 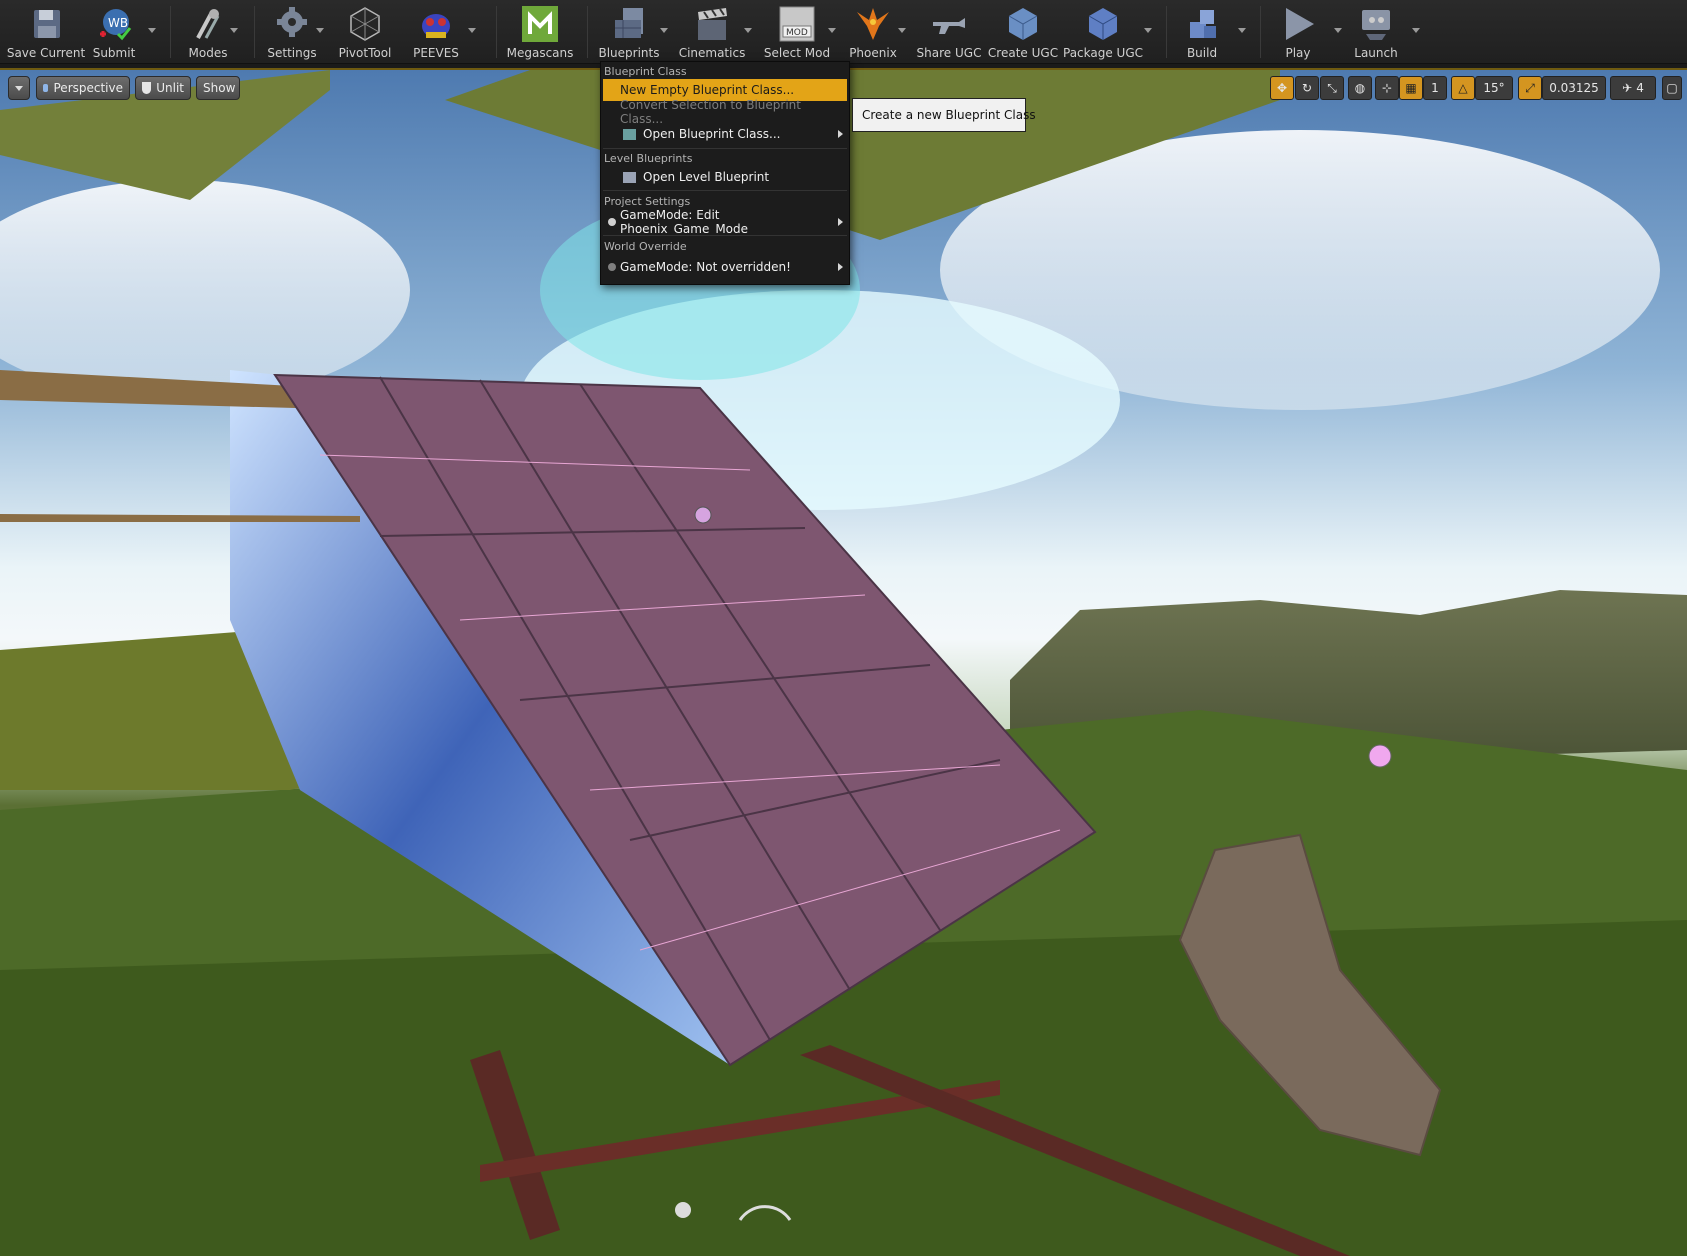 I want to click on play-icon, so click(x=1298, y=24).